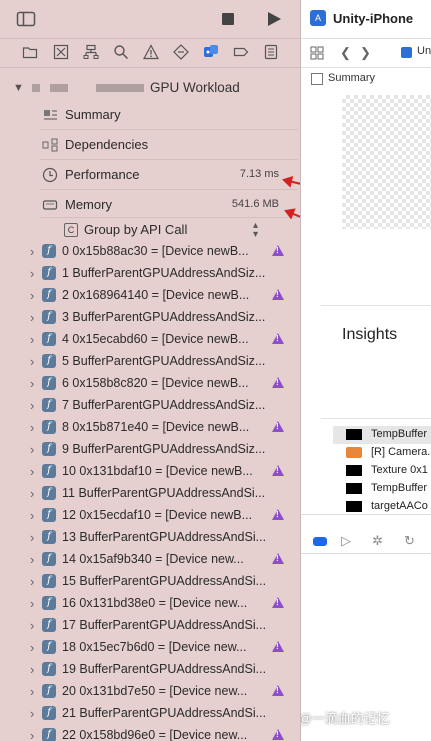 The width and height of the screenshot is (431, 741). Describe the element at coordinates (167, 145) in the screenshot. I see `dependencies-item: Dependencies` at that location.